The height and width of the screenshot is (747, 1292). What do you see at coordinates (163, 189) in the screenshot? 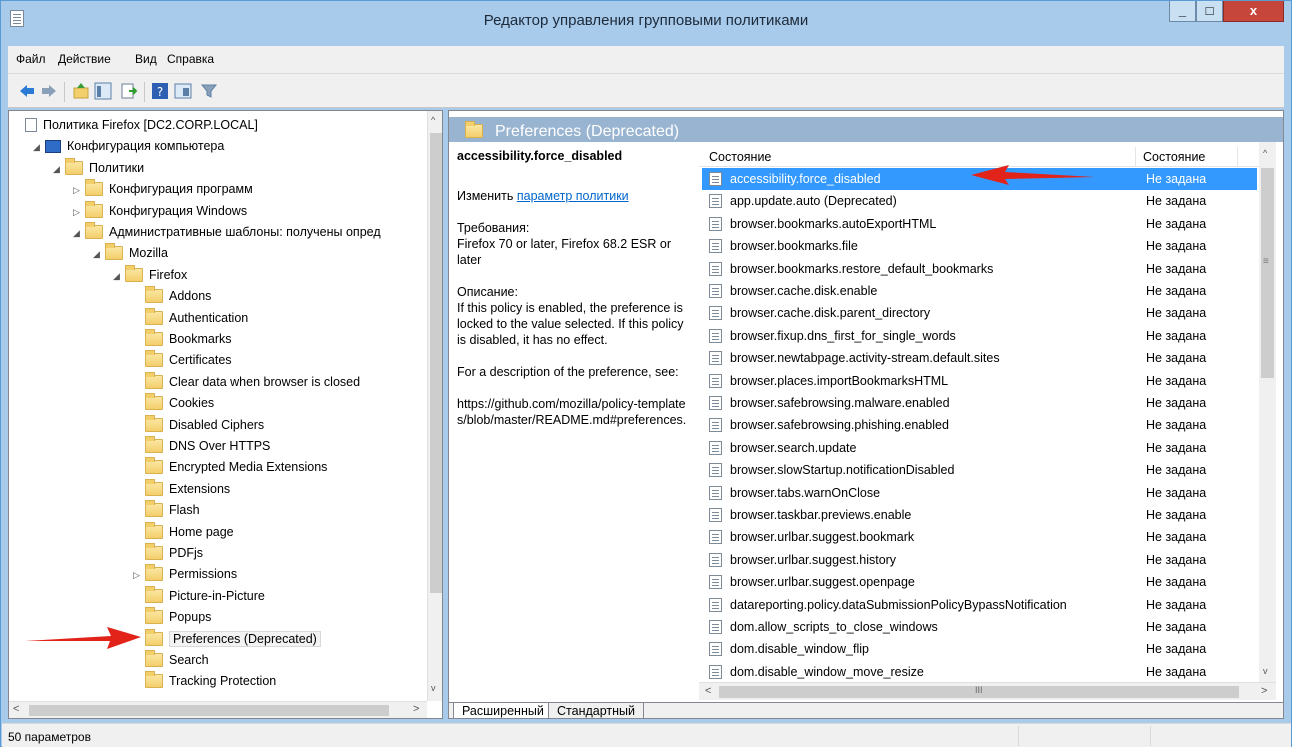
I see `tree-node: ▷ Конфигурация программ` at bounding box center [163, 189].